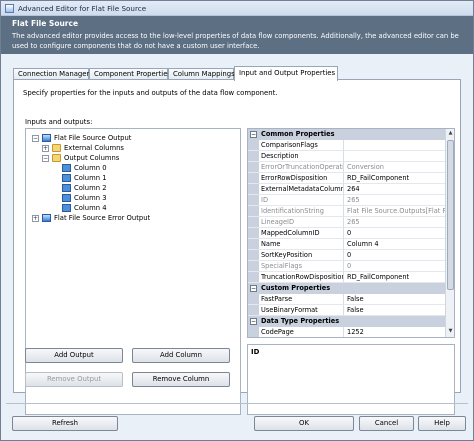  Describe the element at coordinates (296, 288) in the screenshot. I see `category-label: Custom Properties` at that location.